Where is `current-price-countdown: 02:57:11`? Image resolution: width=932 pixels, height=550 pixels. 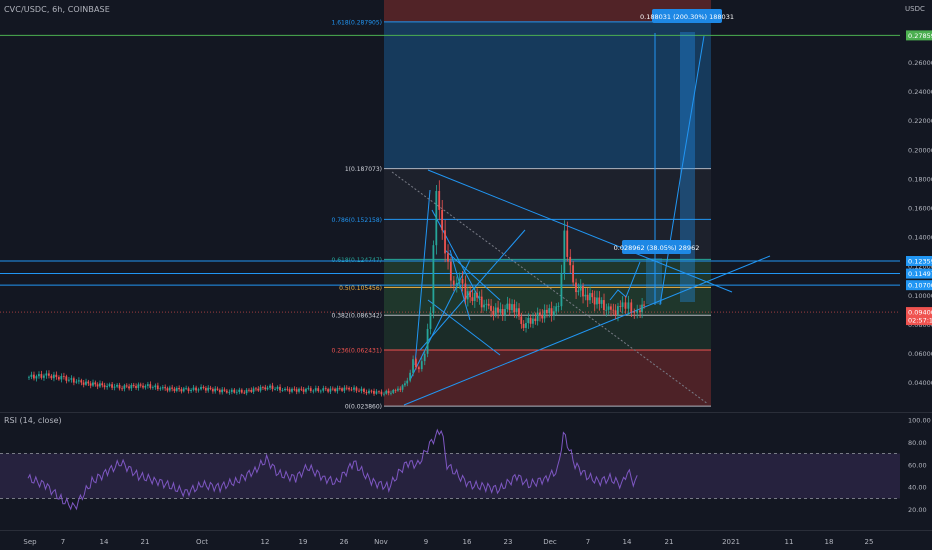 current-price-countdown: 02:57:11 is located at coordinates (920, 321).